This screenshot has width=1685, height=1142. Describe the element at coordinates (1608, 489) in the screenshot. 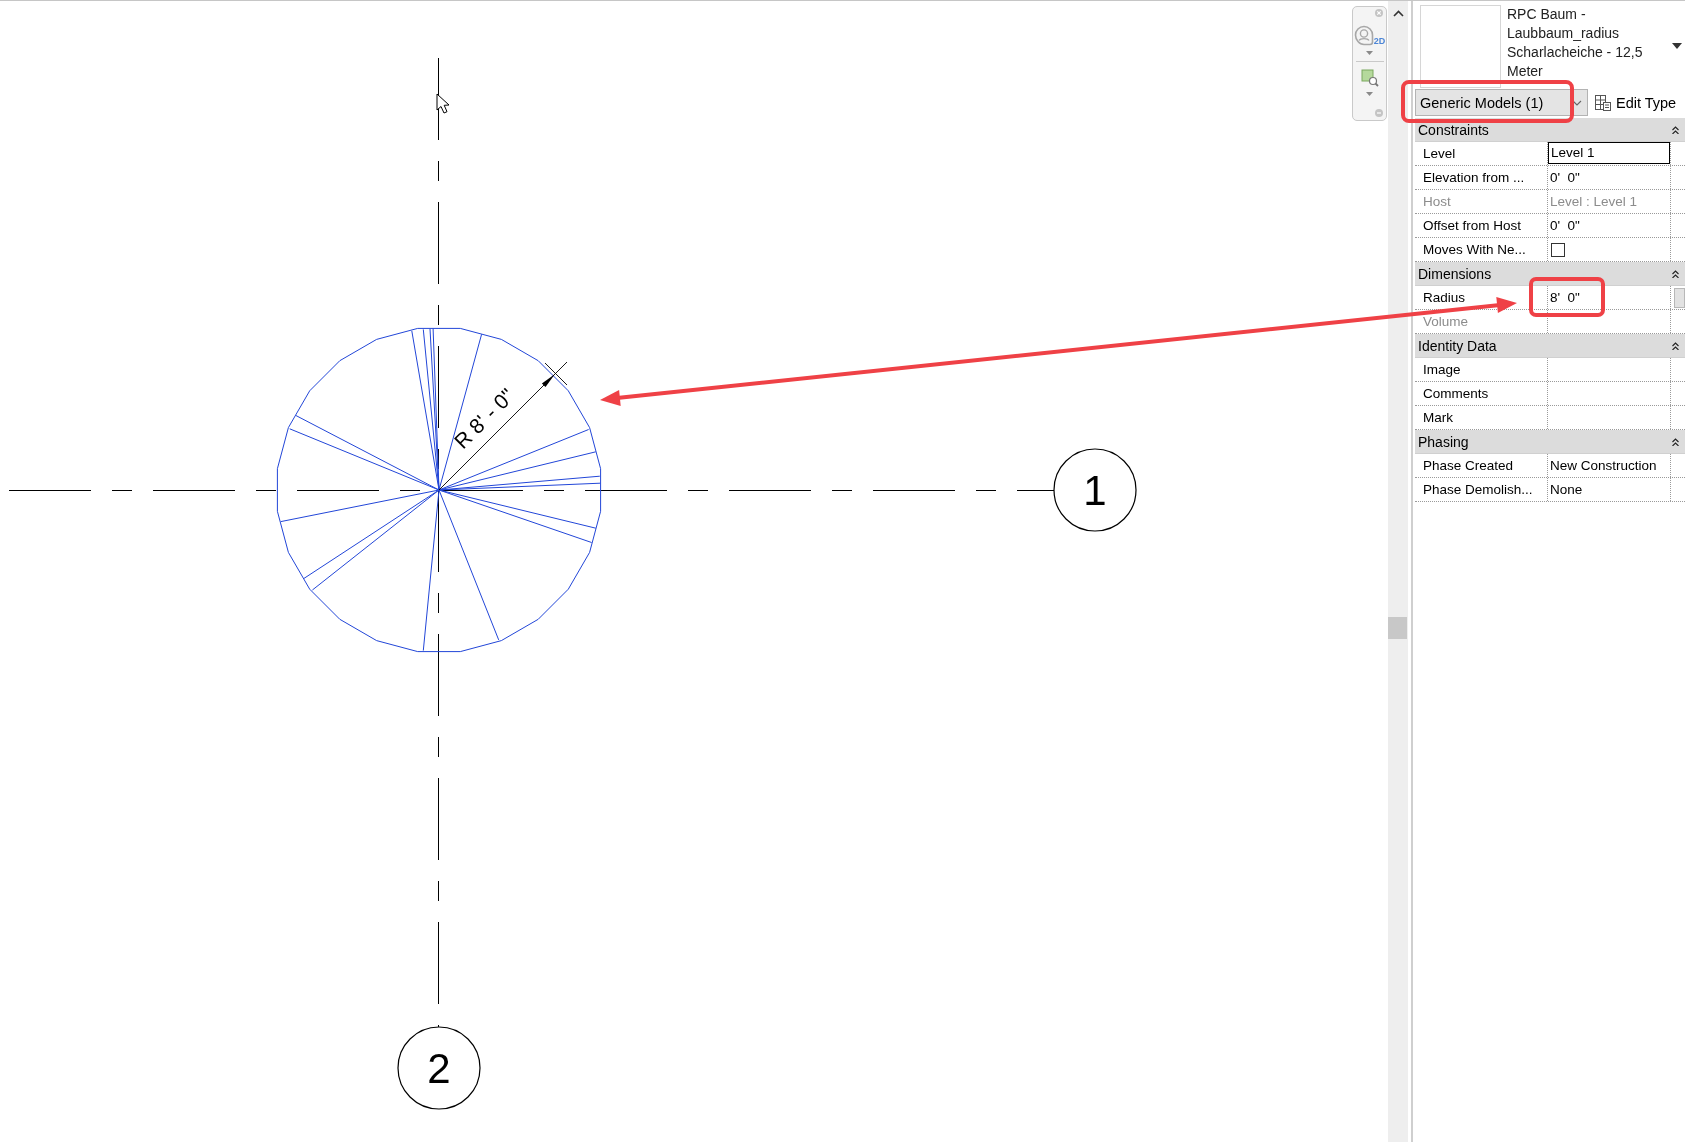

I see `value-field: None` at that location.